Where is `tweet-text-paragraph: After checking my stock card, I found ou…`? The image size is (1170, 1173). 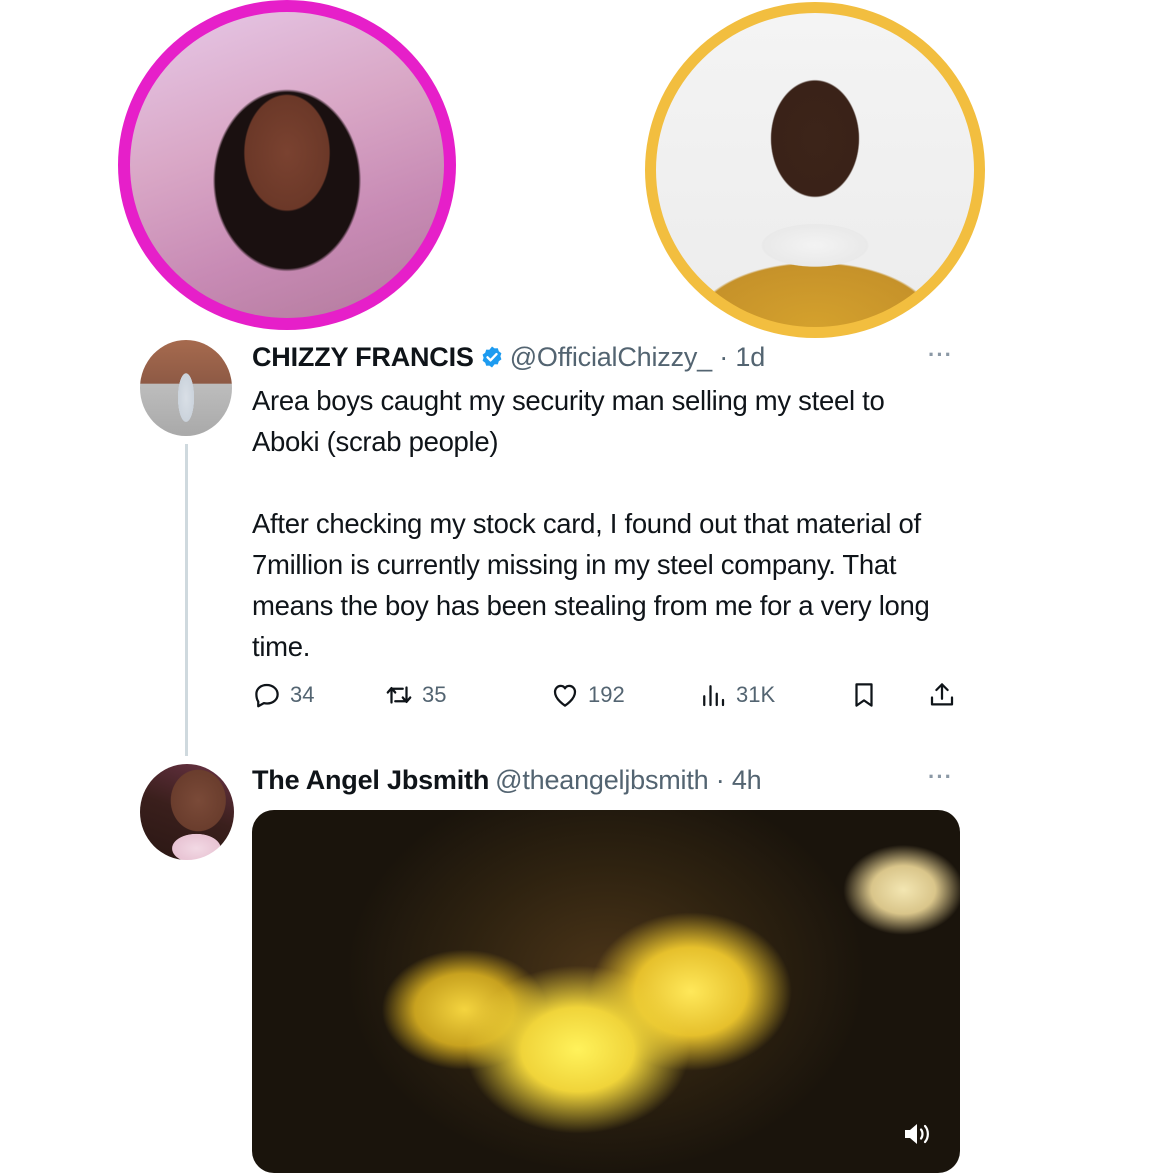
tweet-text-paragraph: After checking my stock card, I found ou… is located at coordinates (591, 585).